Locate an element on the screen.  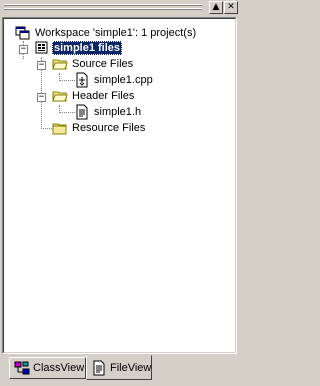
expander-project: − is located at coordinates (23, 49).